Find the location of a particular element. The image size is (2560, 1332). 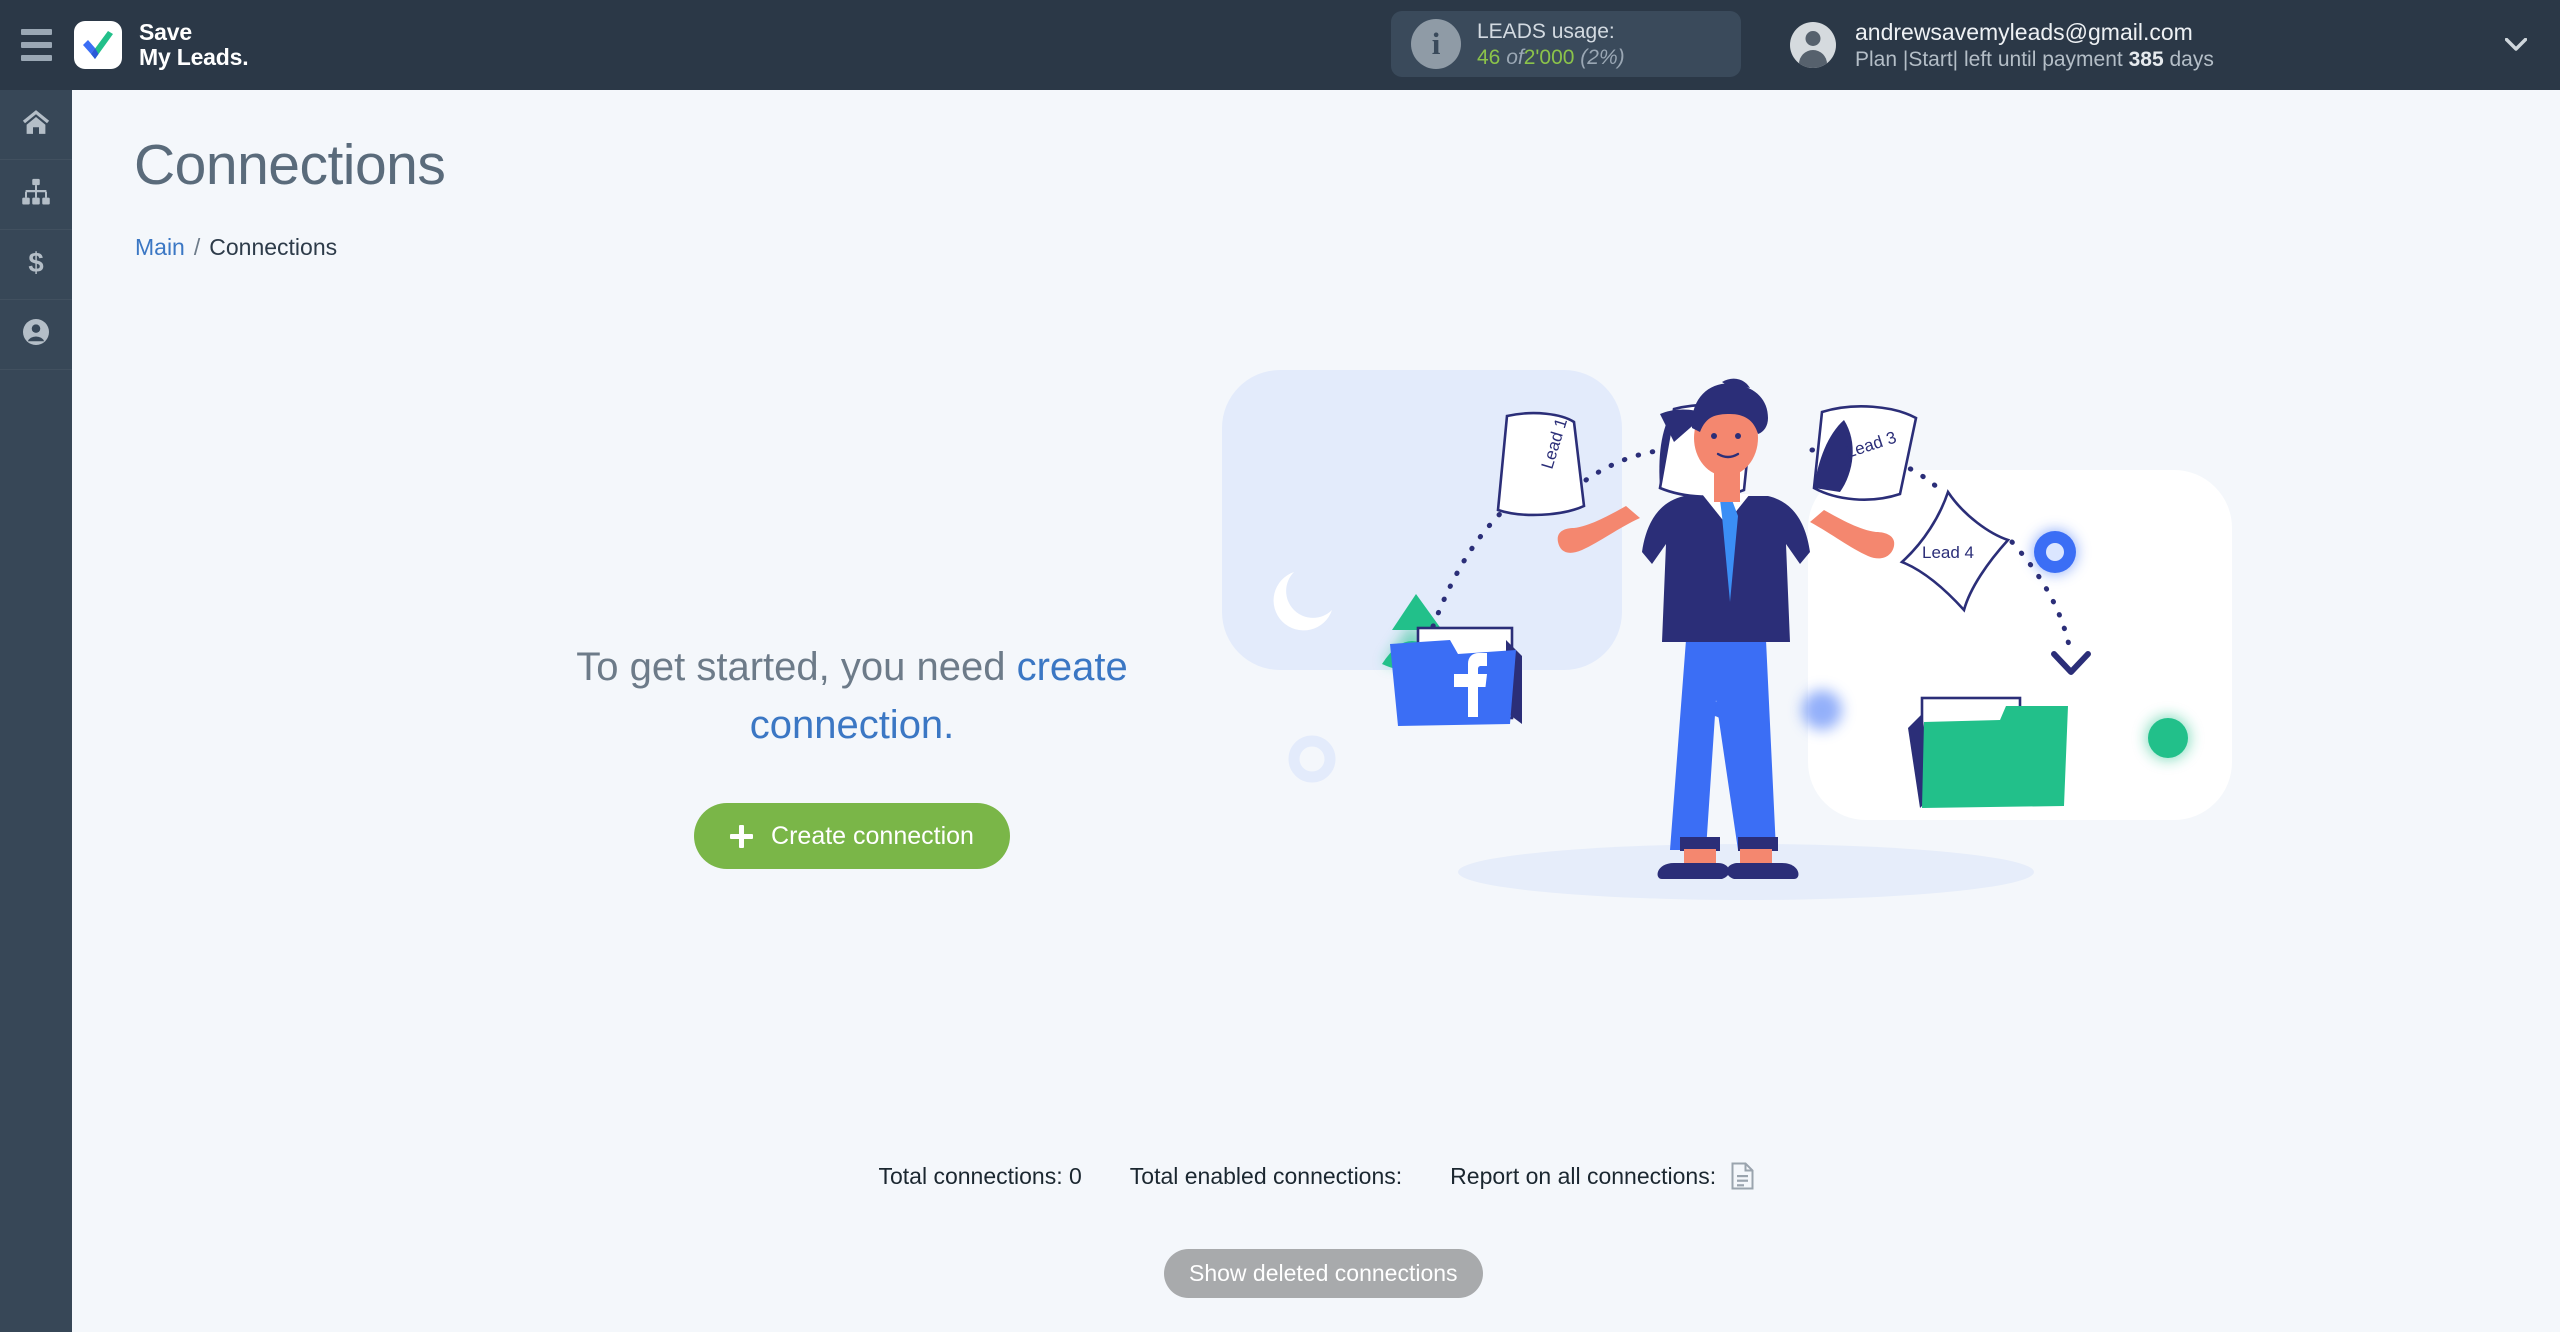

brand-title: Save My Leads. is located at coordinates (194, 44).